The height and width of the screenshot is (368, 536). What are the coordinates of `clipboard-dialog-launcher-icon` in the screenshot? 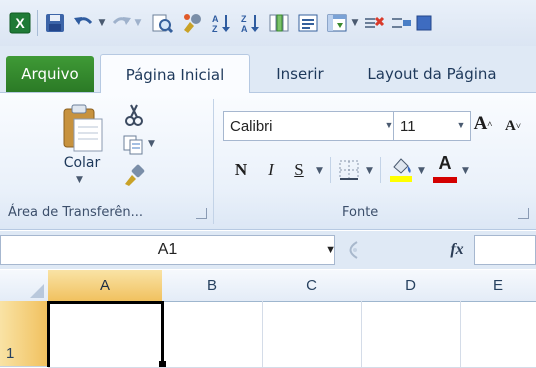 It's located at (201, 213).